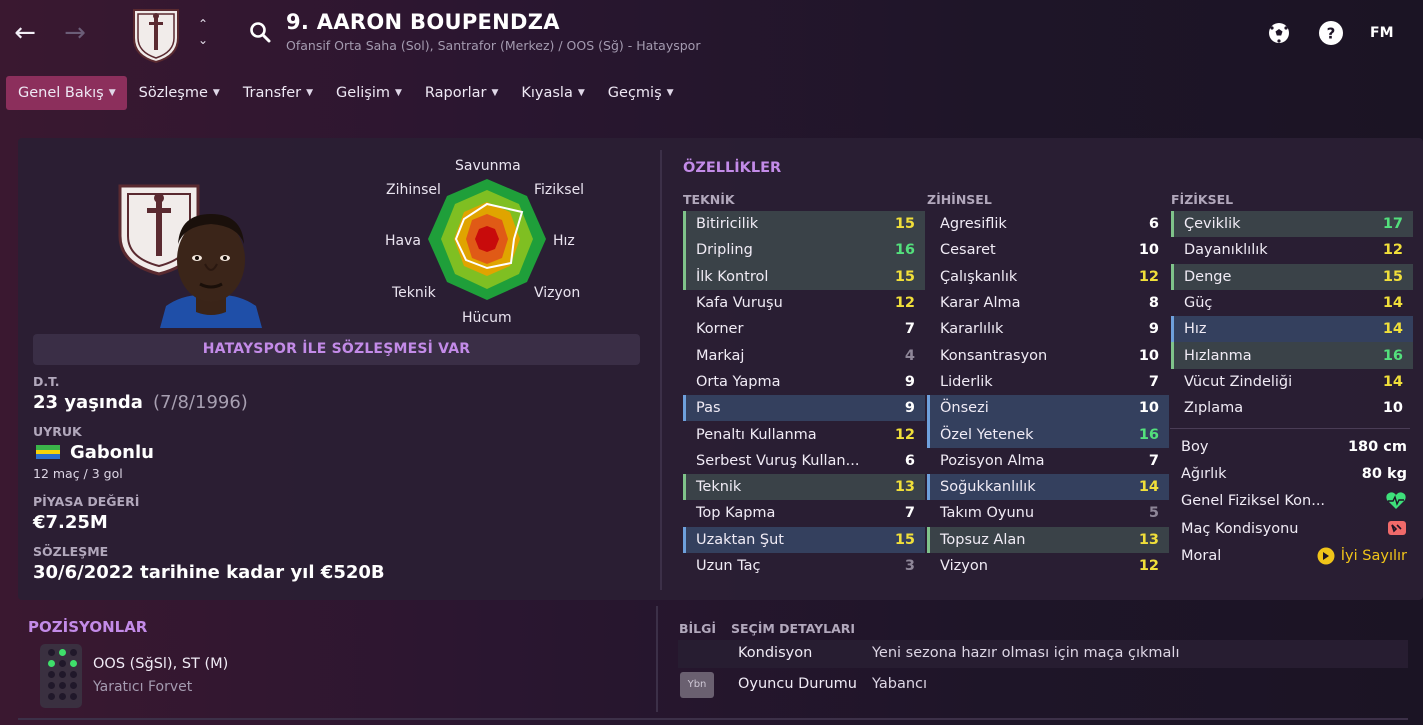 The width and height of the screenshot is (1423, 725). I want to click on radar-label-defending: Savunma, so click(488, 166).